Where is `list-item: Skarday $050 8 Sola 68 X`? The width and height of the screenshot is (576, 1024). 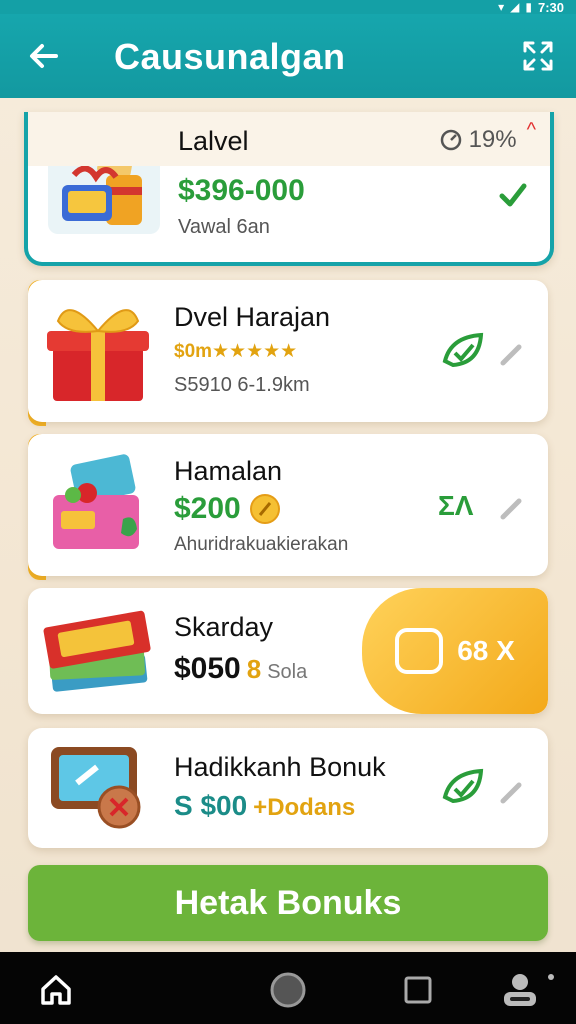
list-item: Skarday $050 8 Sola 68 X is located at coordinates (288, 651).